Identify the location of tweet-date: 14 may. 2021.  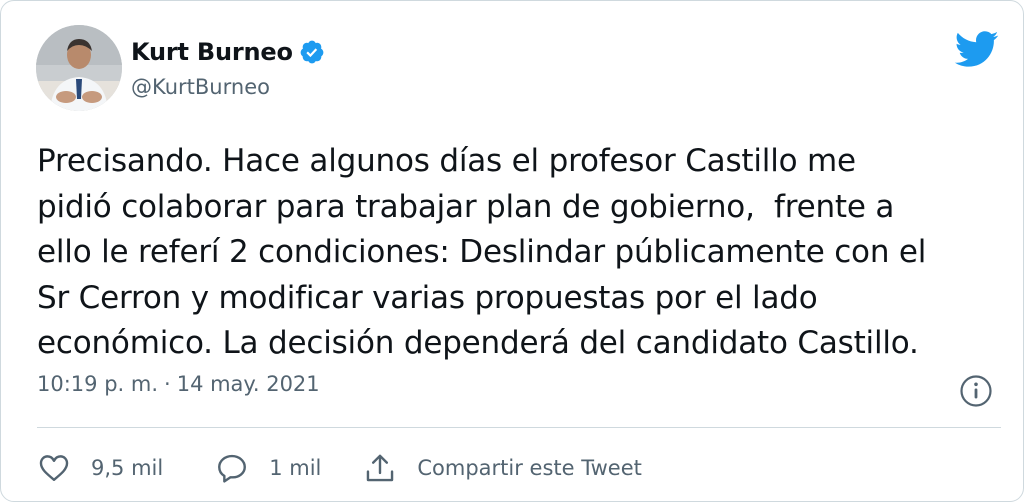
(248, 384).